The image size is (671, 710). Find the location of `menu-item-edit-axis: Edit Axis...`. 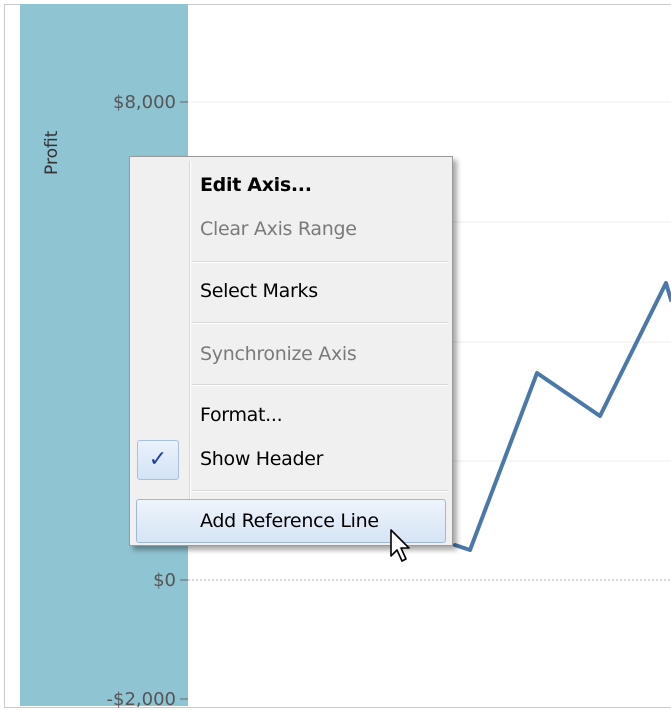

menu-item-edit-axis: Edit Axis... is located at coordinates (322, 185).